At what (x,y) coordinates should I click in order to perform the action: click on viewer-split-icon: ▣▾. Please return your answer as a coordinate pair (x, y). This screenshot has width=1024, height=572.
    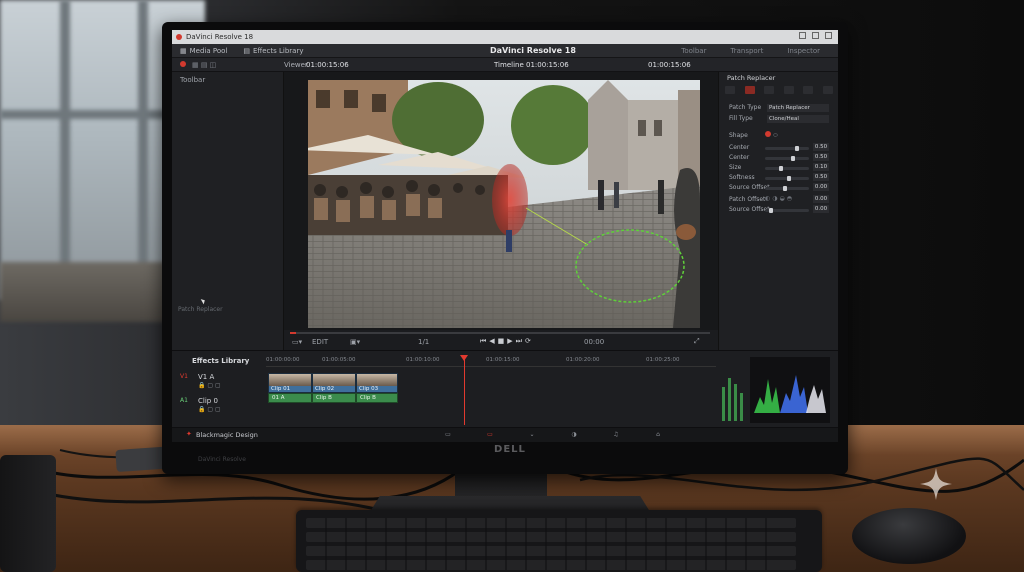
    Looking at the image, I should click on (355, 342).